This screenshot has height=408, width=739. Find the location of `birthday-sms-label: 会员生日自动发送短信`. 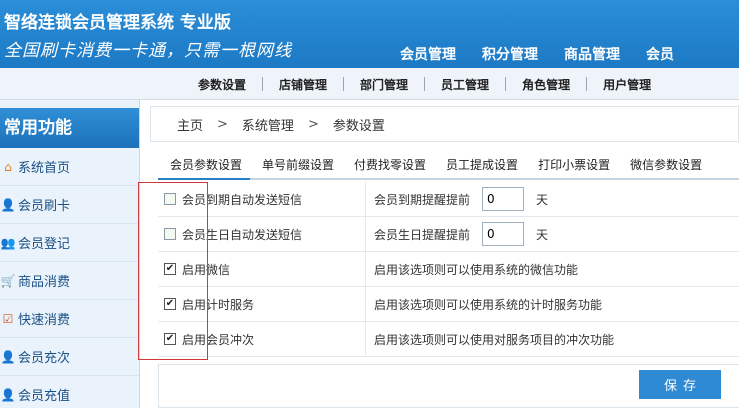

birthday-sms-label: 会员生日自动发送短信 is located at coordinates (242, 234).